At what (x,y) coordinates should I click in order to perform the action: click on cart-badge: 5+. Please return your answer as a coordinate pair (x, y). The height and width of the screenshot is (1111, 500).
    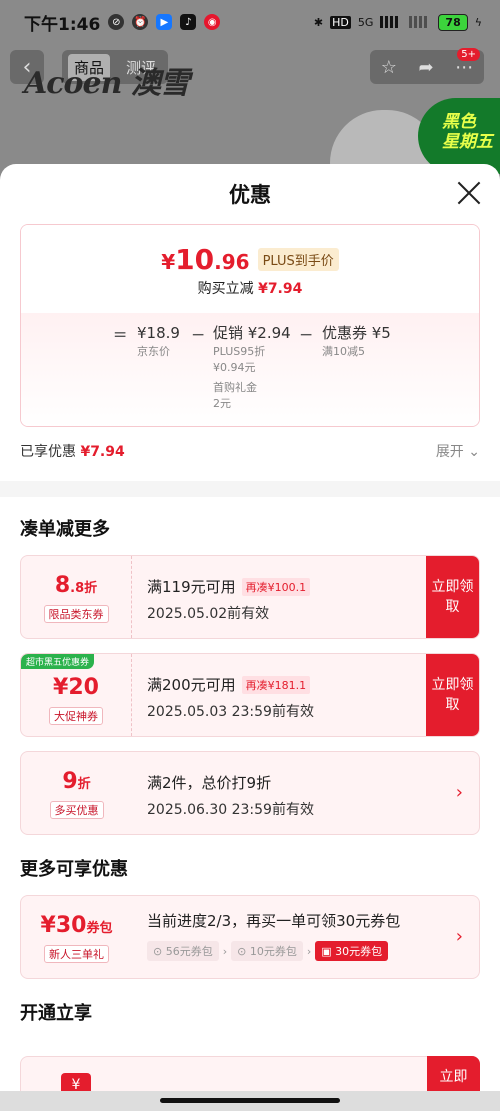
    Looking at the image, I should click on (468, 54).